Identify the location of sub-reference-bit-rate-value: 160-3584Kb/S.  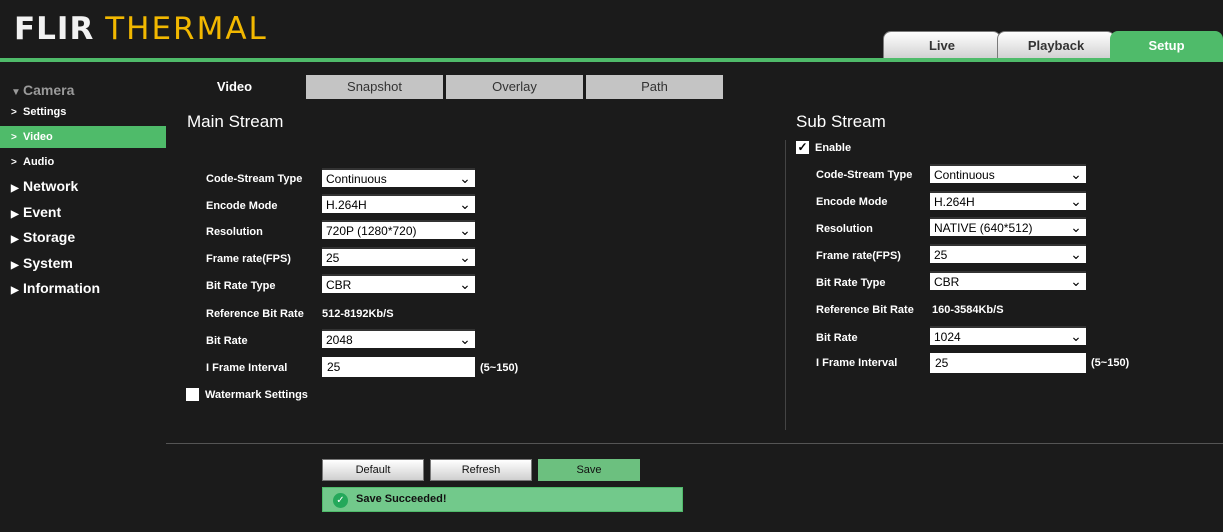
(968, 310).